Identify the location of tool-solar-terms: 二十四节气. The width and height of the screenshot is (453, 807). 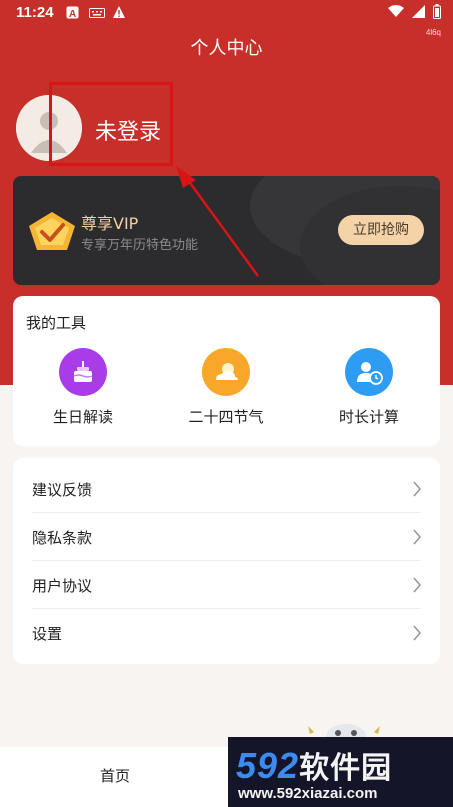
(226, 387).